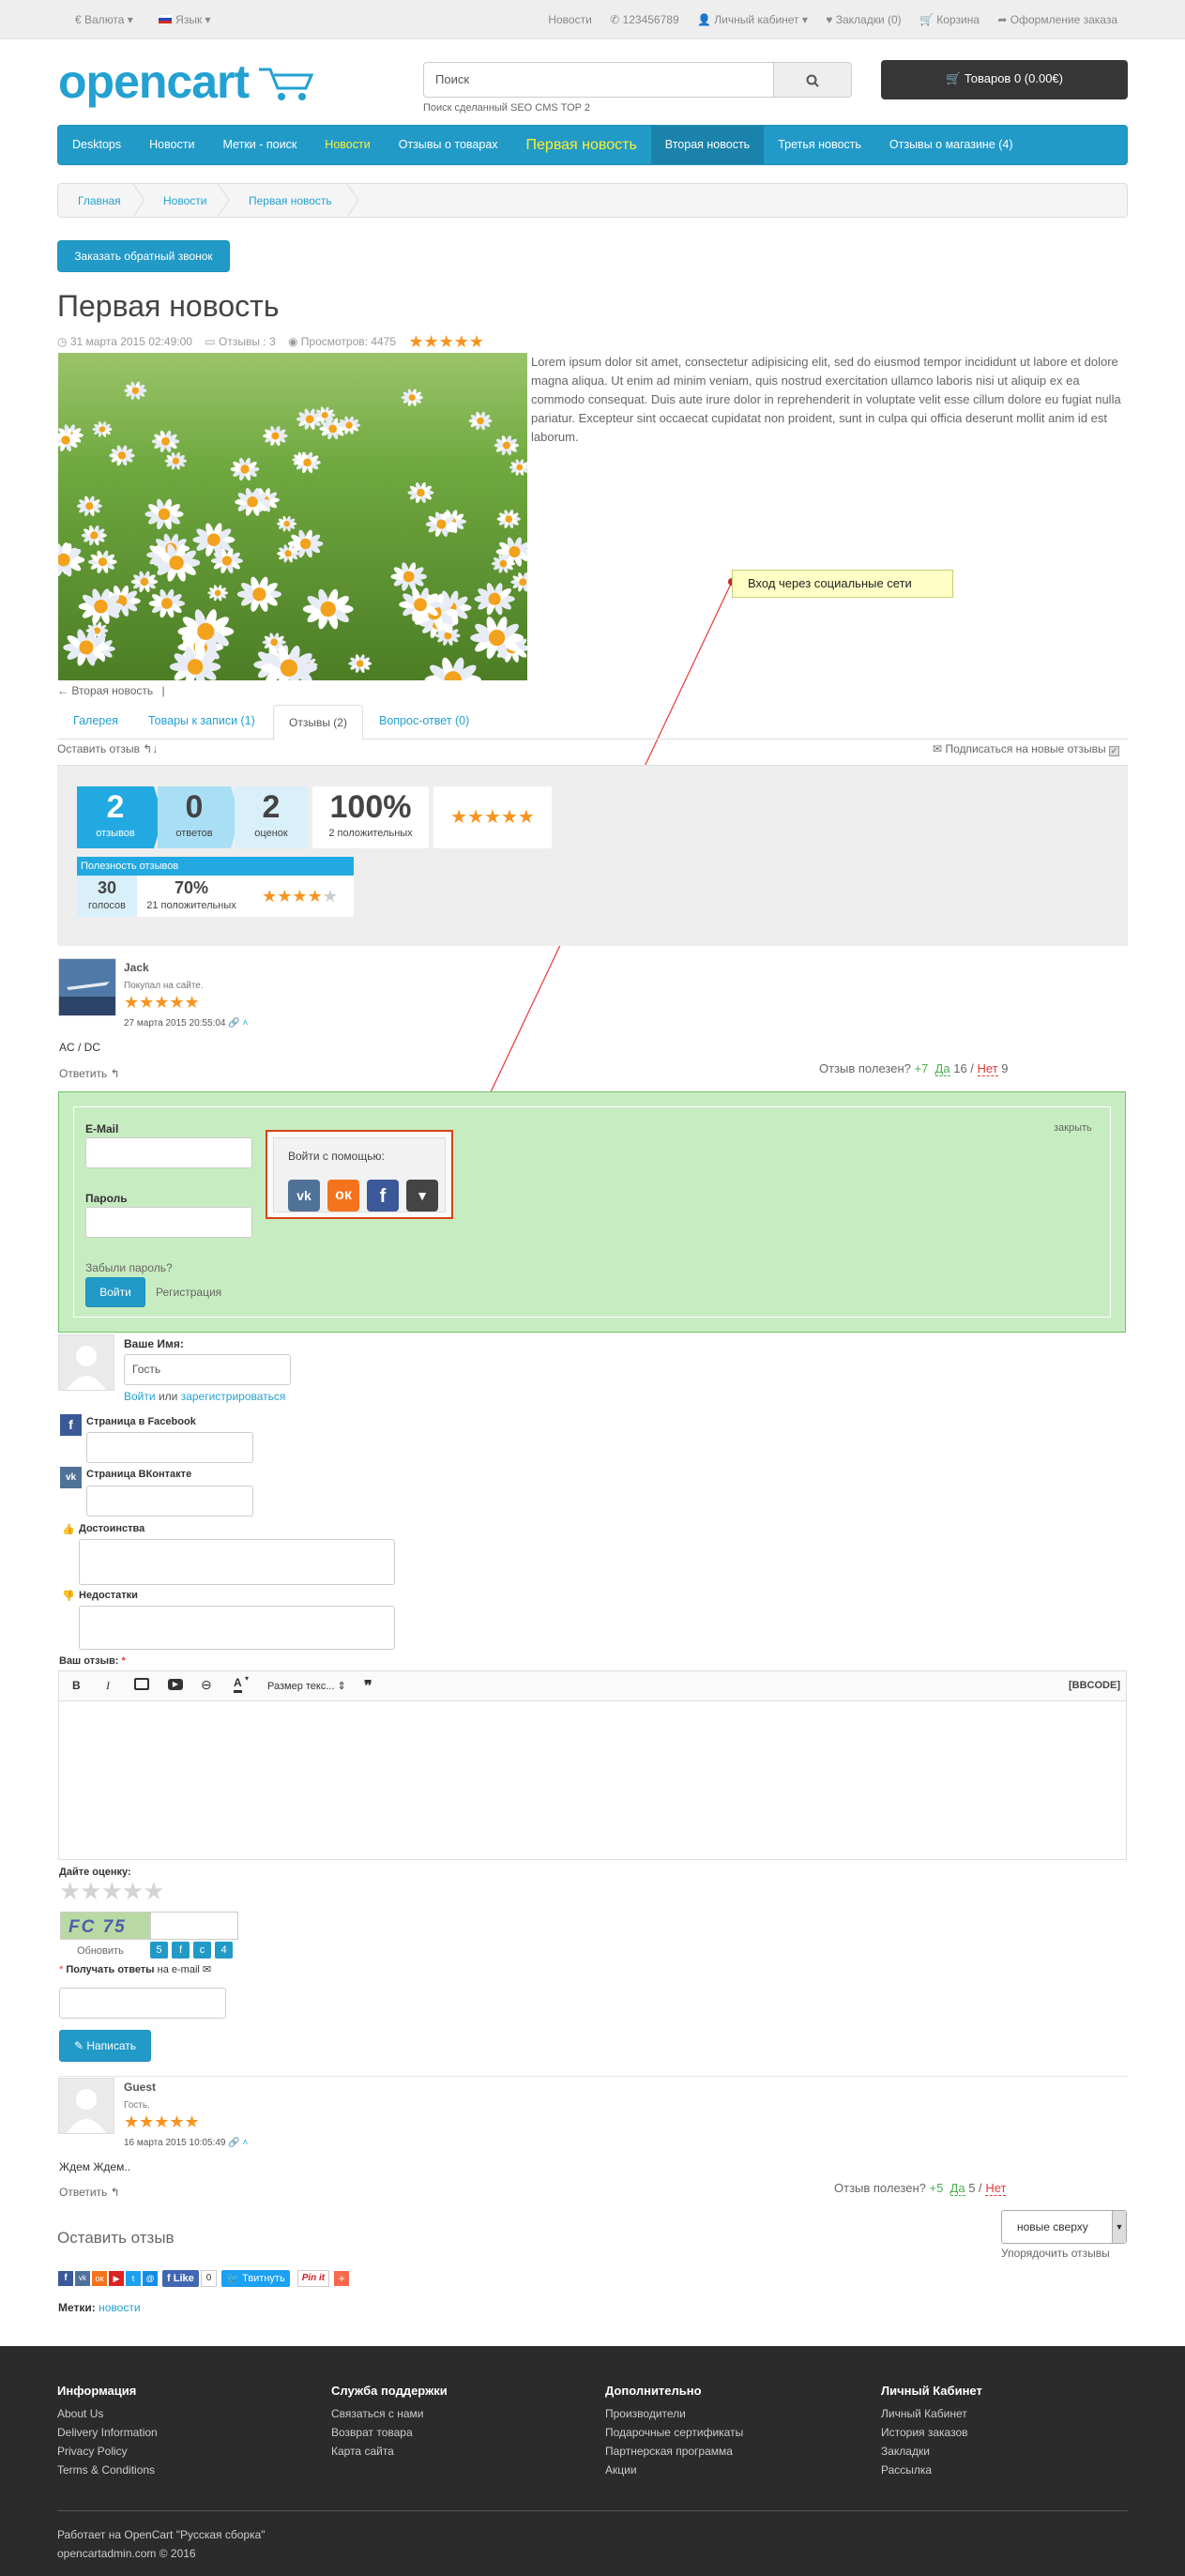 The height and width of the screenshot is (2576, 1185). Describe the element at coordinates (424, 720) in the screenshot. I see `tab-qa: Вопрос-ответ (0)` at that location.